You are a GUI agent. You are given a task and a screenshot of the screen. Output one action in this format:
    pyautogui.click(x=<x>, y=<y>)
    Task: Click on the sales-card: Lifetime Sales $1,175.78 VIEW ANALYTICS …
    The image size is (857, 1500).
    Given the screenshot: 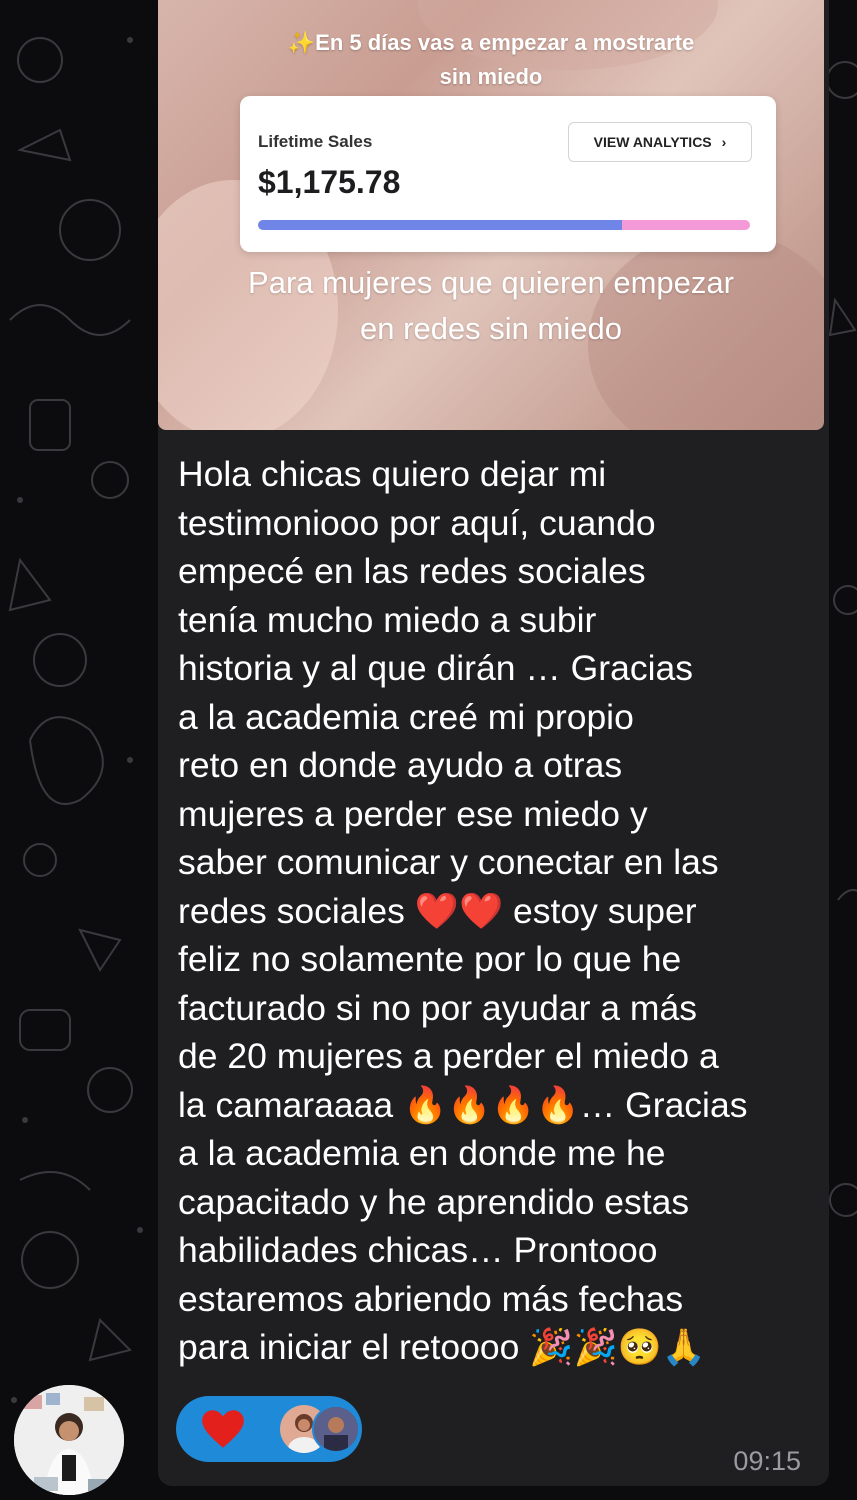 What is the action you would take?
    pyautogui.click(x=508, y=174)
    